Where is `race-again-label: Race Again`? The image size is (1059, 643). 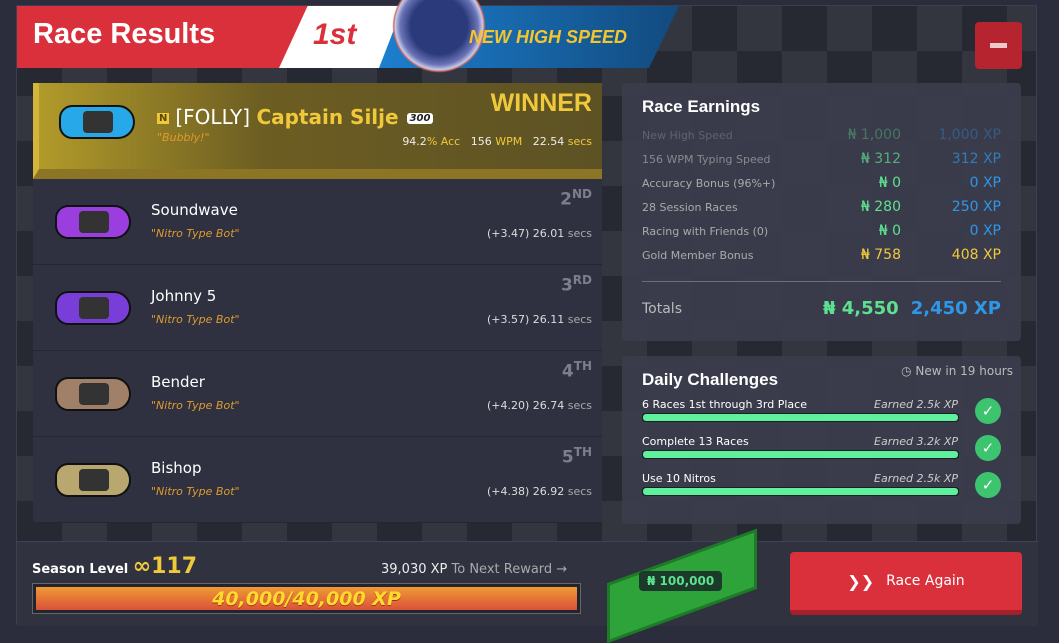 race-again-label: Race Again is located at coordinates (925, 581).